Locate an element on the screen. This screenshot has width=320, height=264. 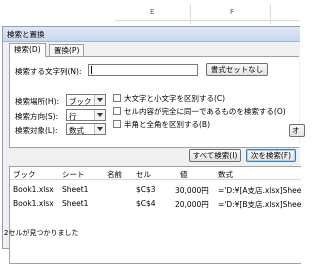
status-text: 2セルが見つかりました is located at coordinates (41, 233).